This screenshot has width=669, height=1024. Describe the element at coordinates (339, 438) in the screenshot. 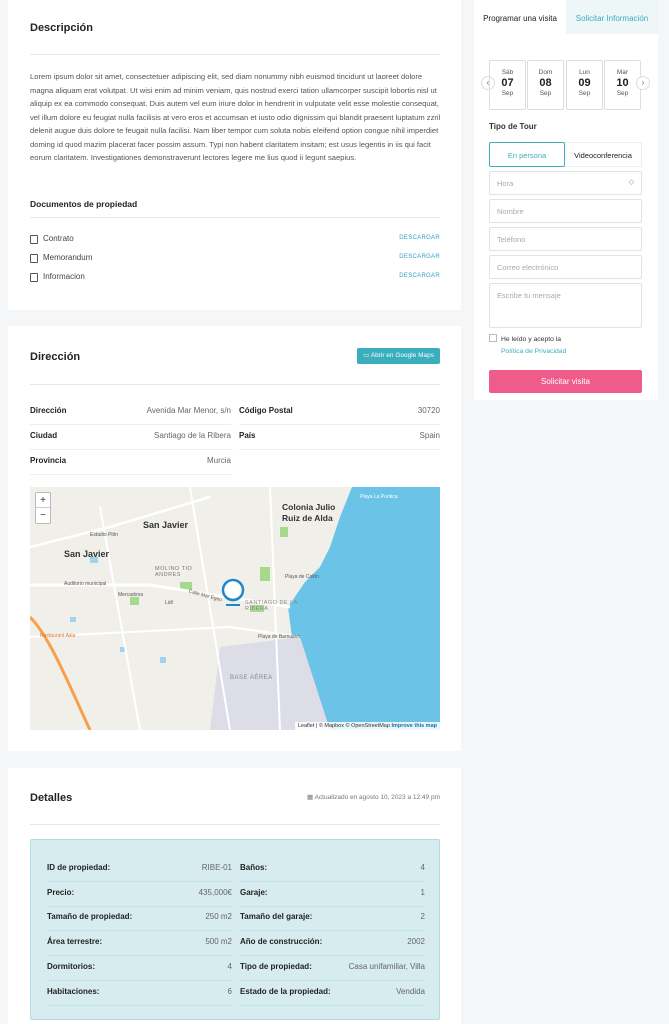

I see `address-row: País Spain` at that location.